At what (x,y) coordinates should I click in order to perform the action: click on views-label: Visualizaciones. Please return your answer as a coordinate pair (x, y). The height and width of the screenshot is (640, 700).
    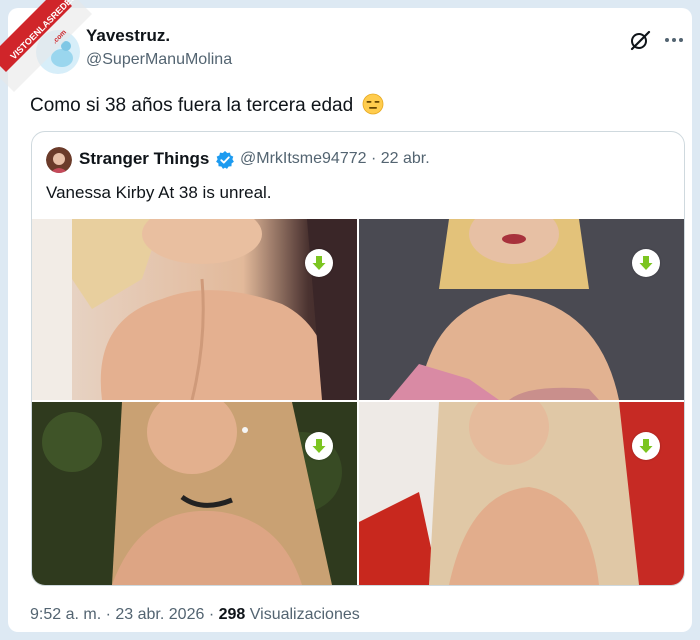
    Looking at the image, I should click on (304, 614).